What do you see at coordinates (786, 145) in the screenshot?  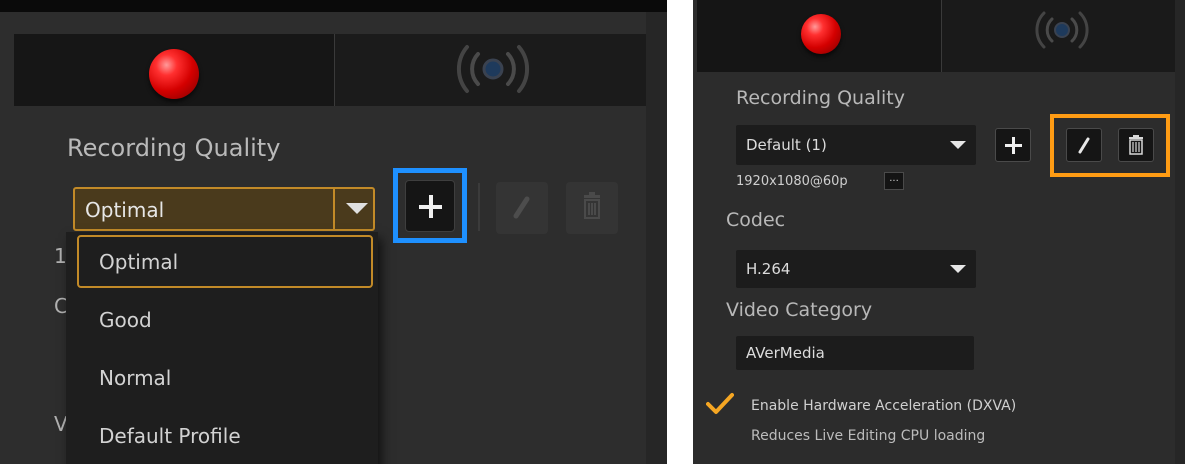 I see `quality-select-value: Default (1)` at bounding box center [786, 145].